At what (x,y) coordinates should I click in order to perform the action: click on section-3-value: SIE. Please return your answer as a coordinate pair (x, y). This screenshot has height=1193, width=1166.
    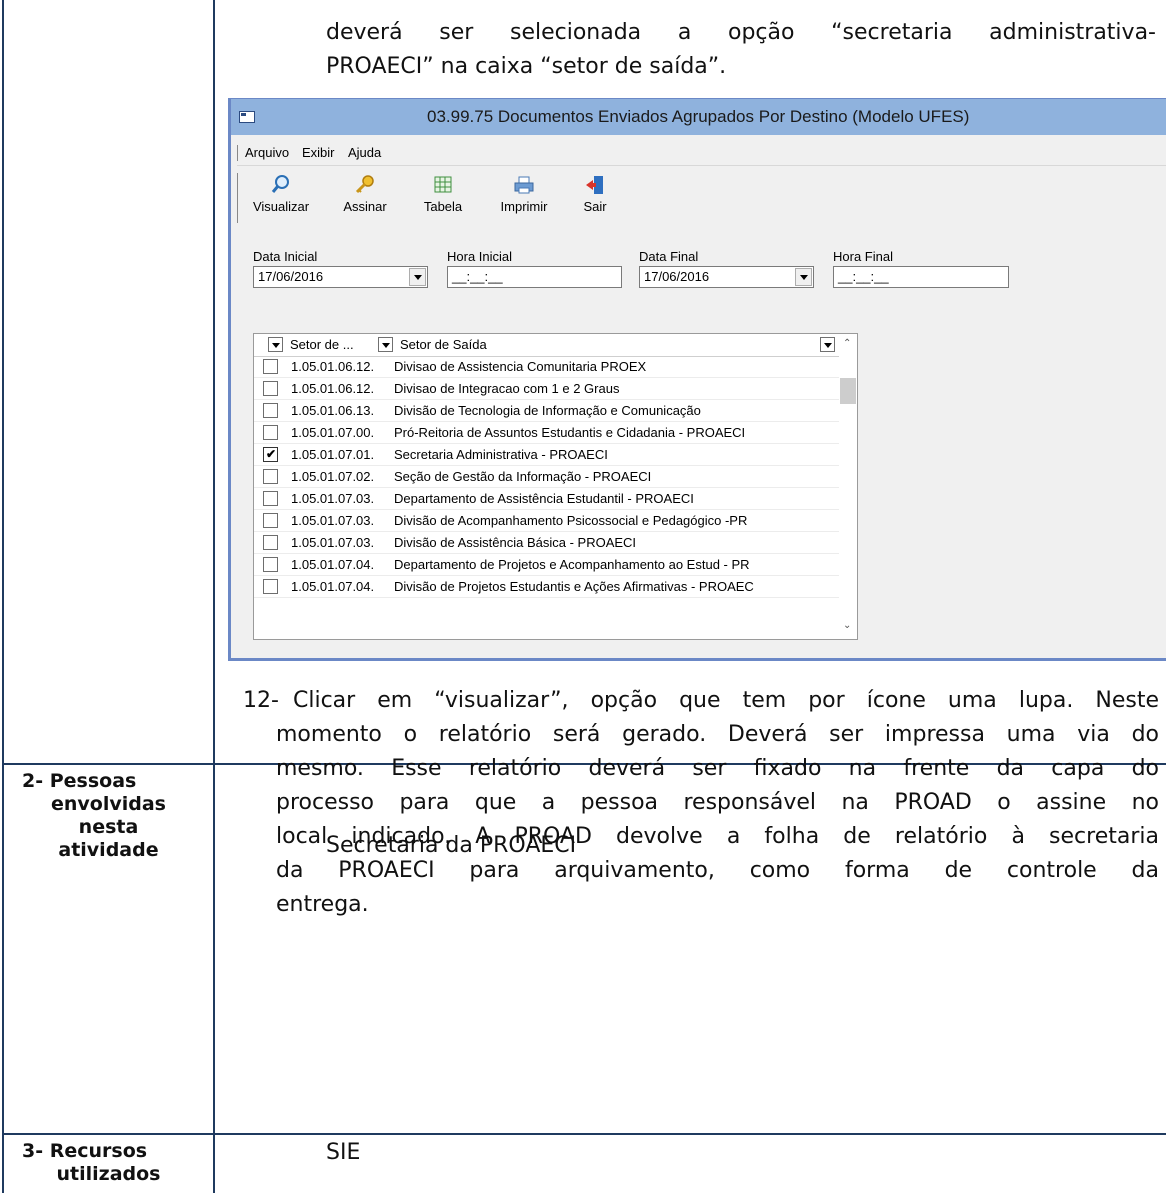
    Looking at the image, I should click on (343, 1152).